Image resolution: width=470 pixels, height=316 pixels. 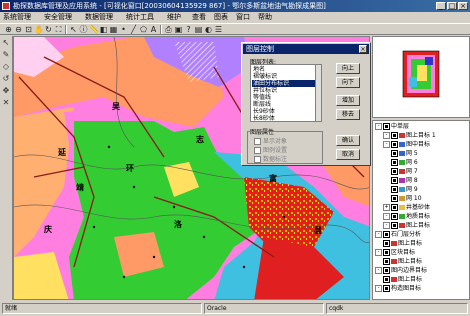 What do you see at coordinates (188, 29) in the screenshot?
I see `query-icon: ?` at bounding box center [188, 29].